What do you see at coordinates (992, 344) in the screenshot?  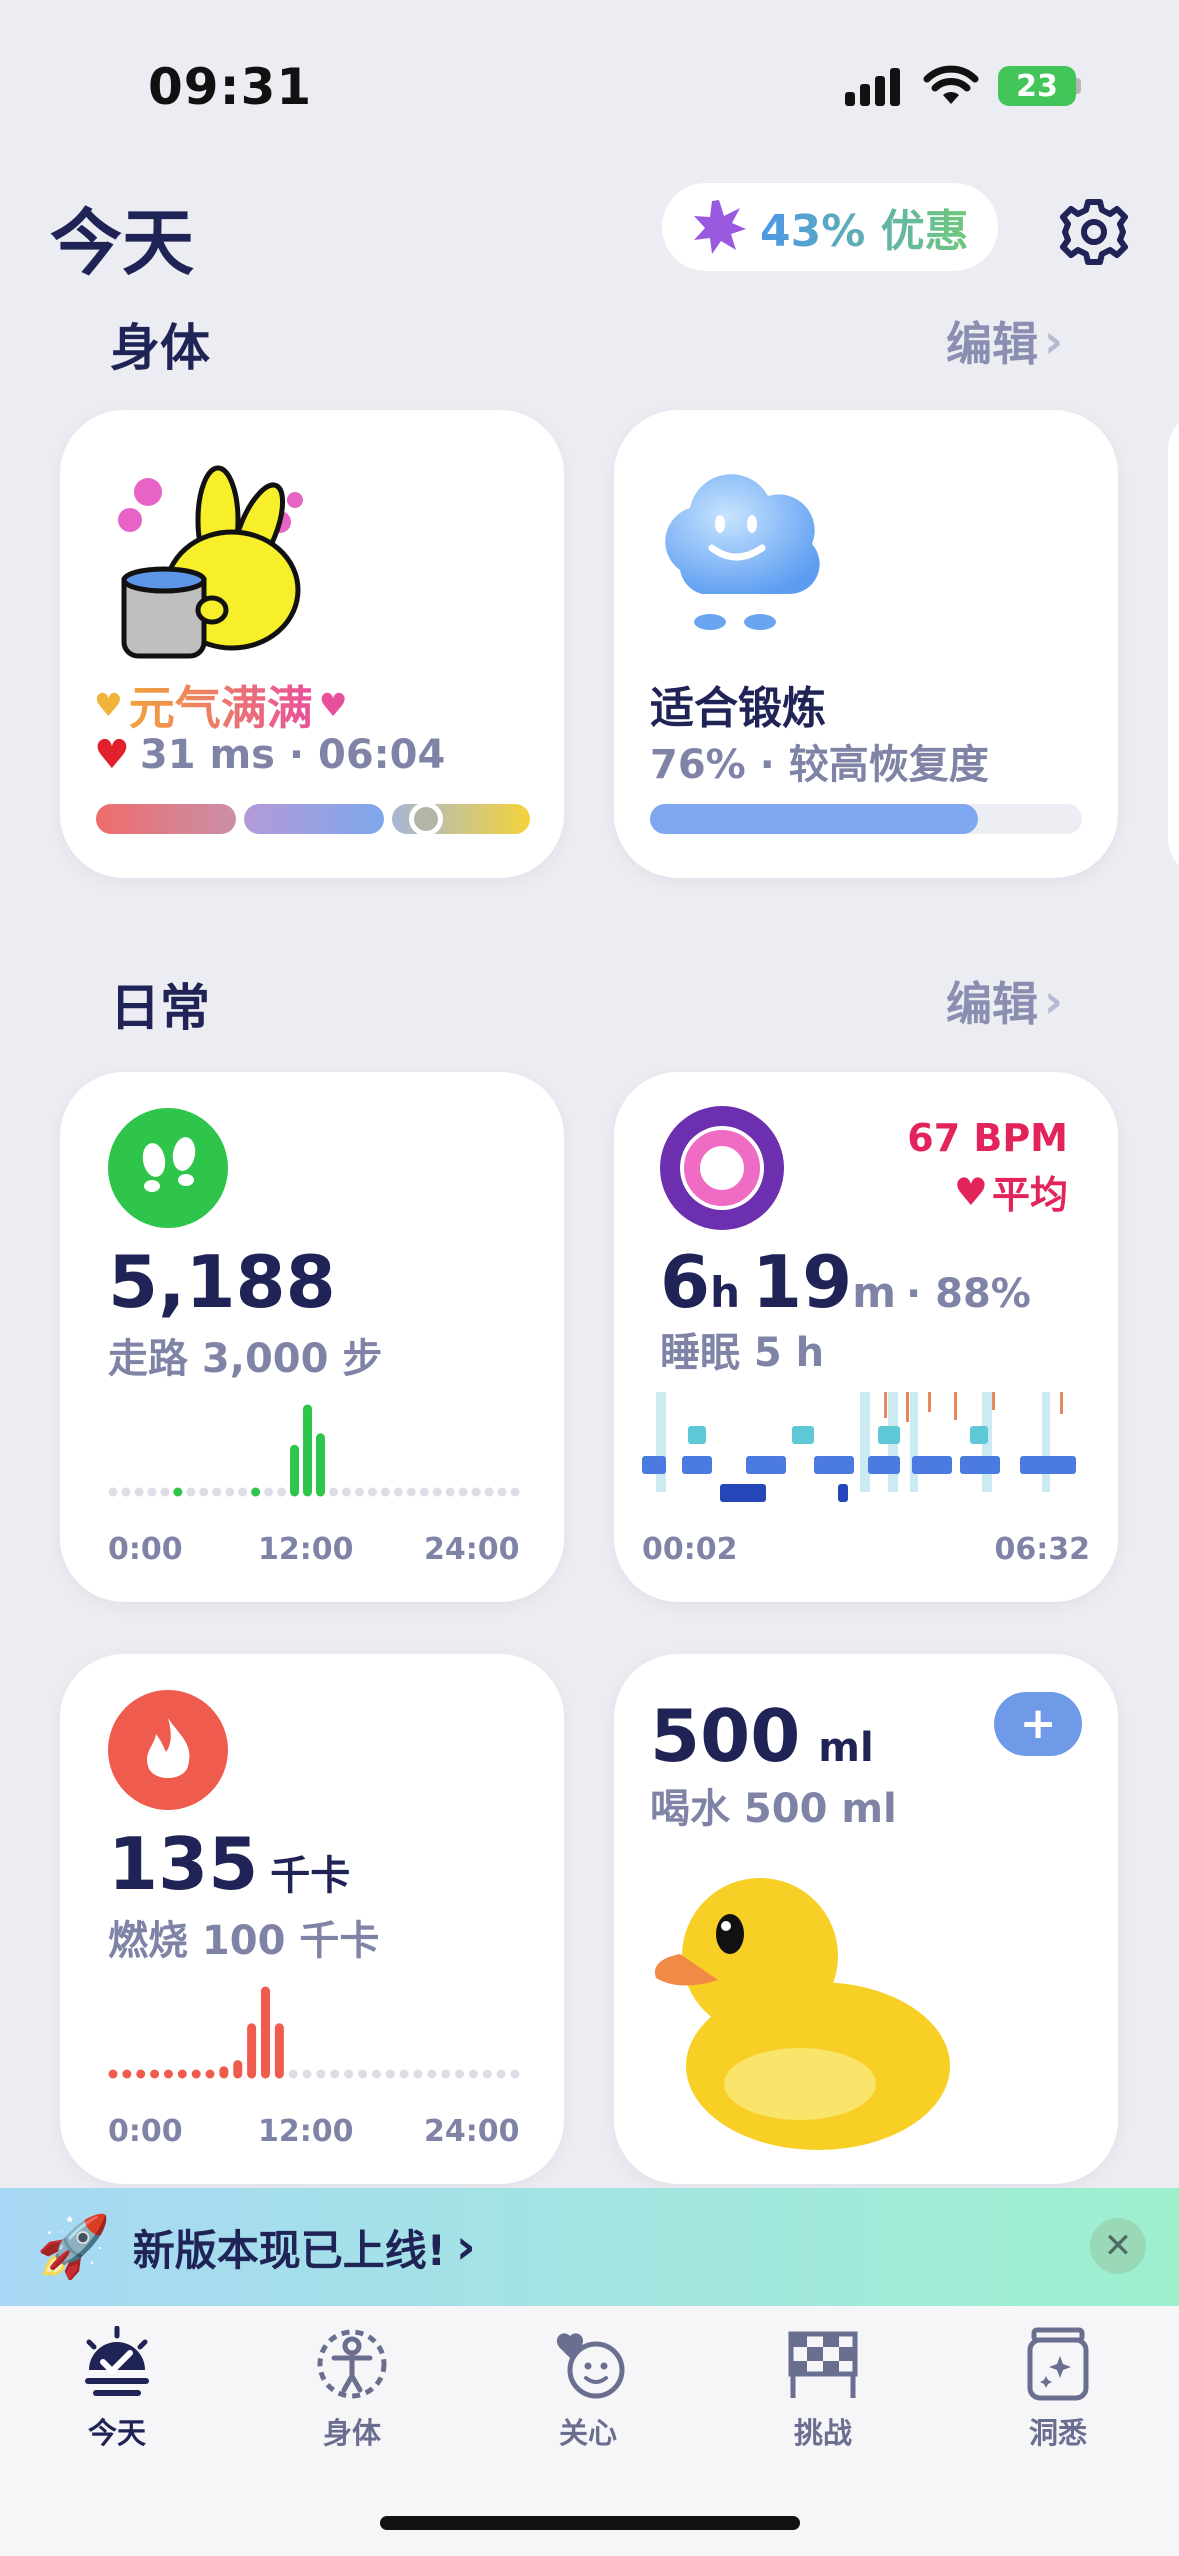 I see `edit-label: 编辑` at bounding box center [992, 344].